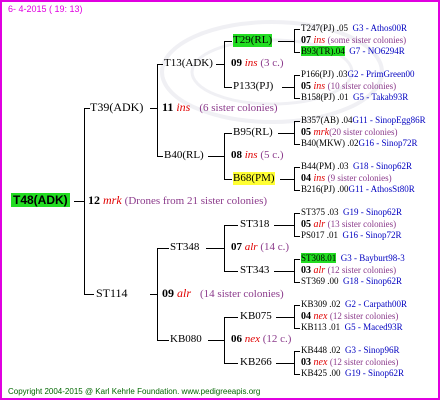 The image size is (440, 400). I want to click on ancestor-id: ST375, so click(313, 212).